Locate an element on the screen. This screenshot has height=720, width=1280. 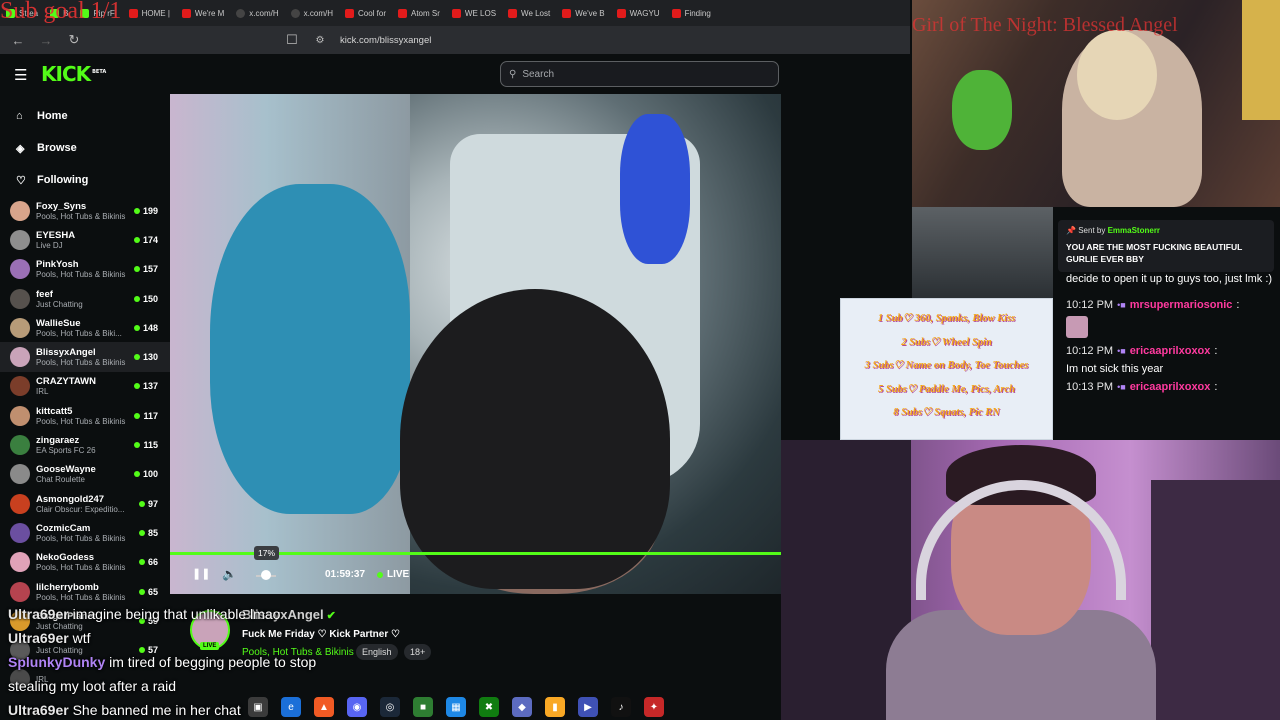
sidebar-item-home: ⌂ Home is located at coordinates (85, 116).